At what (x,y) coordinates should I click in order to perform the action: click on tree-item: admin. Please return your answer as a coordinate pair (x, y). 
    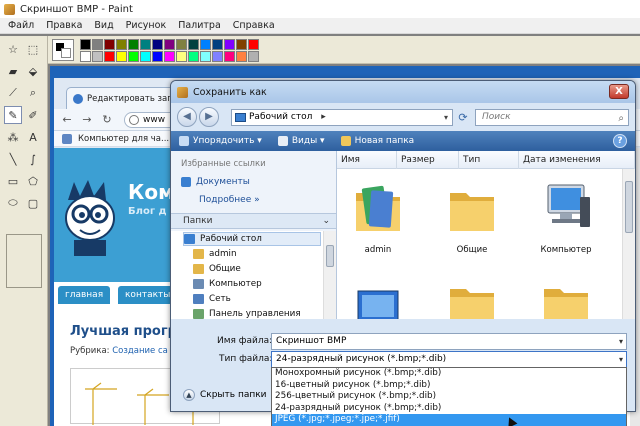
    Looking at the image, I should click on (257, 254).